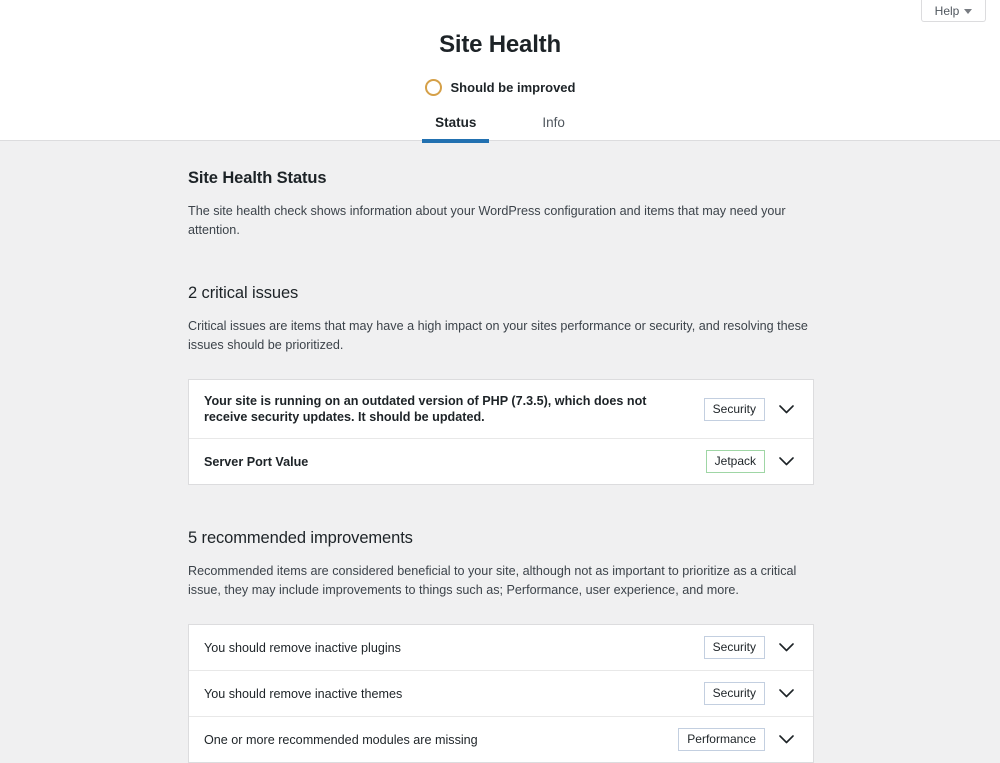 The image size is (1000, 763). I want to click on list-item: Server Port Value Jetpack, so click(501, 461).